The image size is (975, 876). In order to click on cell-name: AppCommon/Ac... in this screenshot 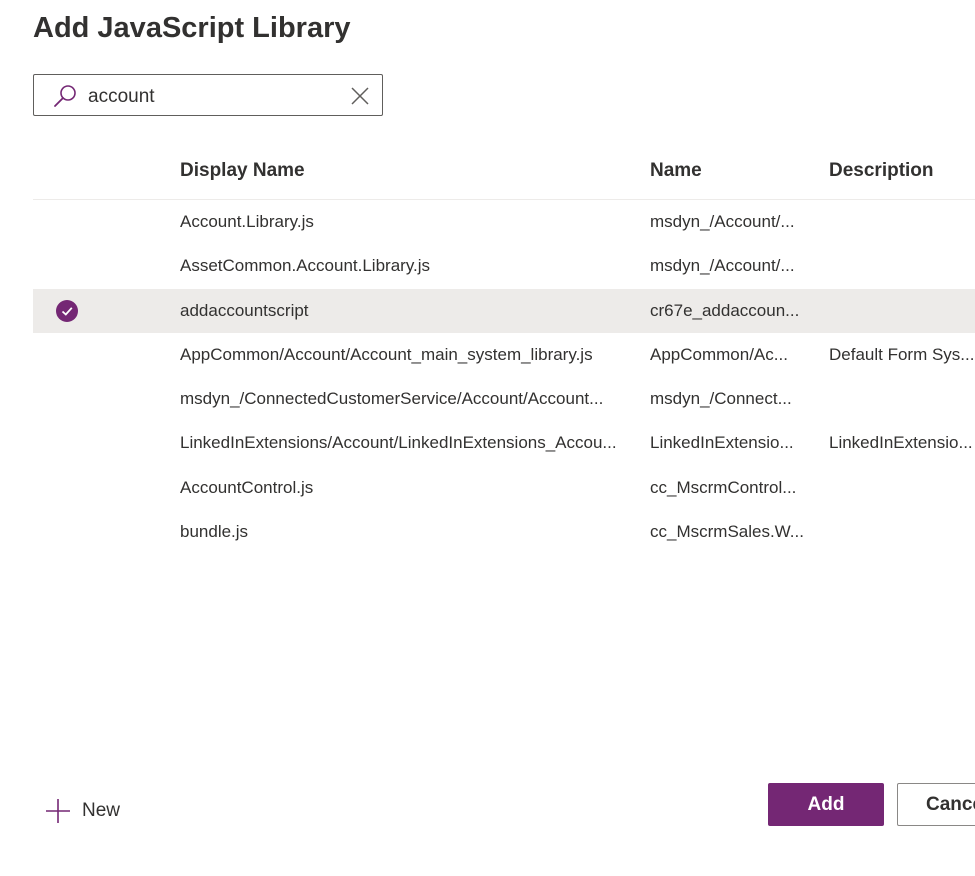, I will do `click(719, 354)`.